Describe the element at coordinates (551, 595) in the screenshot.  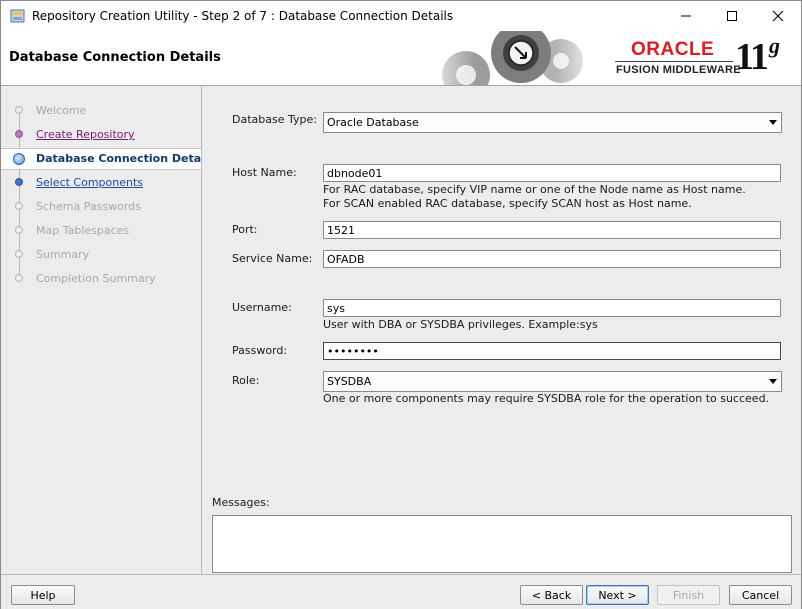
I see `back-button: < Back` at that location.